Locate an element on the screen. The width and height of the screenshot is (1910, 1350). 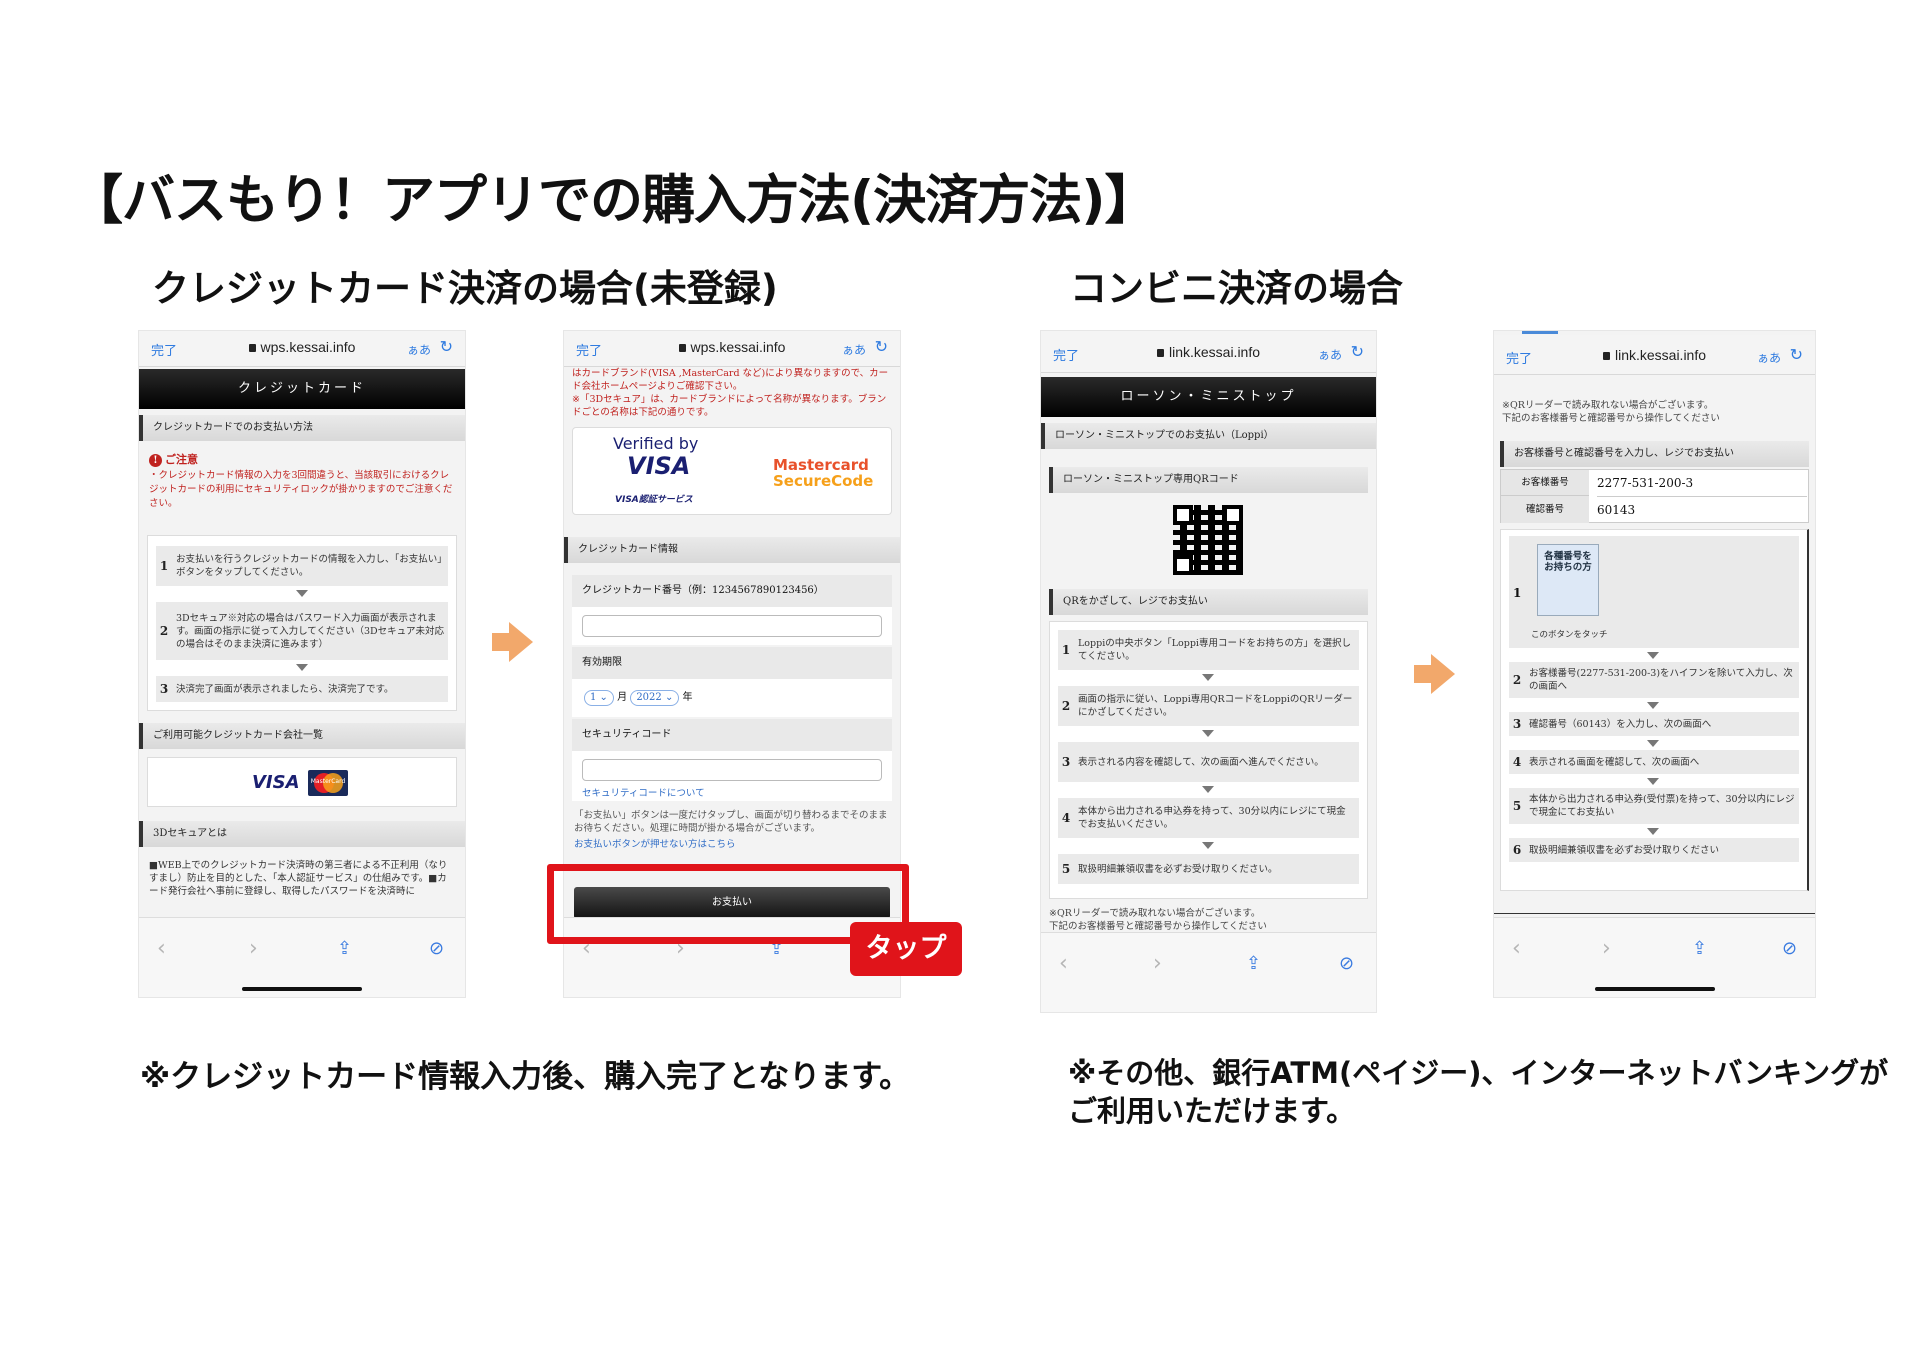
step-item: 3 表示される内容を確認して、次の画面へ進んでください。 is located at coordinates (1208, 762).